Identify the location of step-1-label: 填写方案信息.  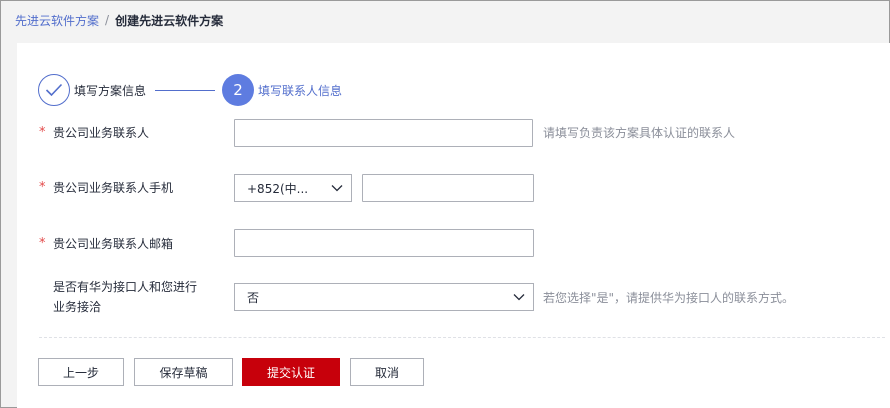
(110, 91).